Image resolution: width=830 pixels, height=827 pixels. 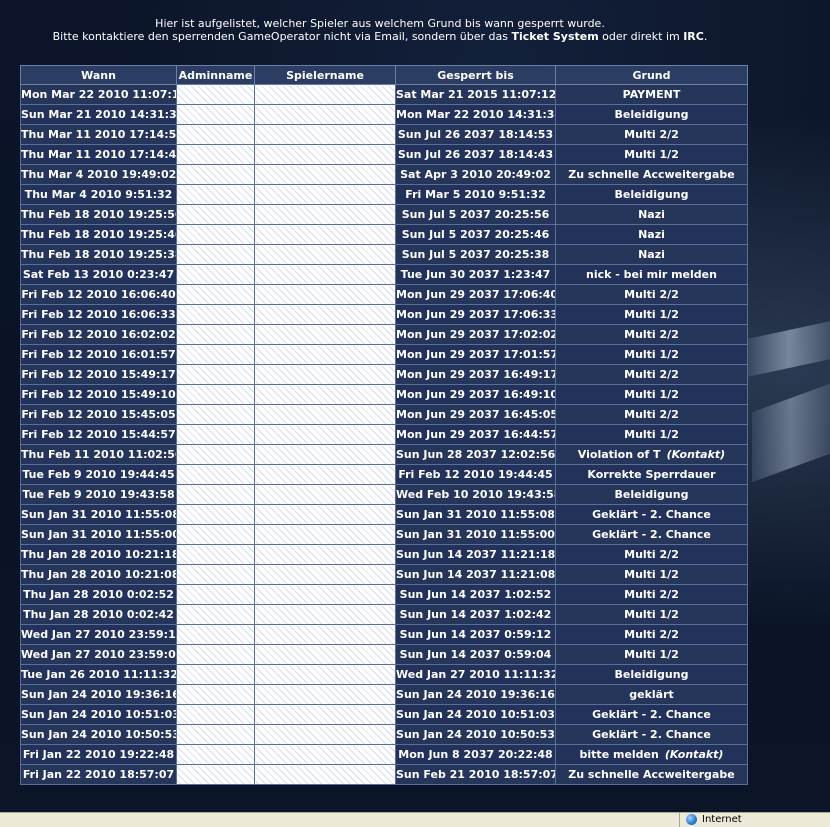 What do you see at coordinates (651, 174) in the screenshot?
I see `cell-grund: Zu schnelle Accweitergabe` at bounding box center [651, 174].